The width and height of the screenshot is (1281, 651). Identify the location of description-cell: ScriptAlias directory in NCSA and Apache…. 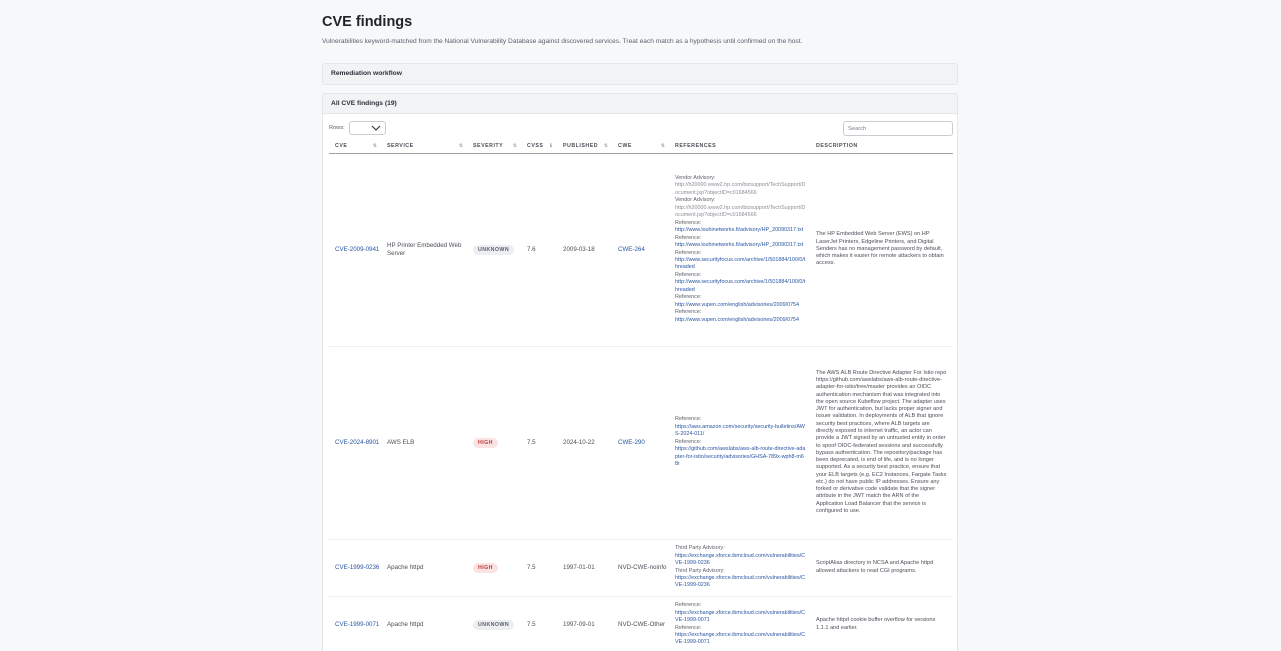
(881, 568).